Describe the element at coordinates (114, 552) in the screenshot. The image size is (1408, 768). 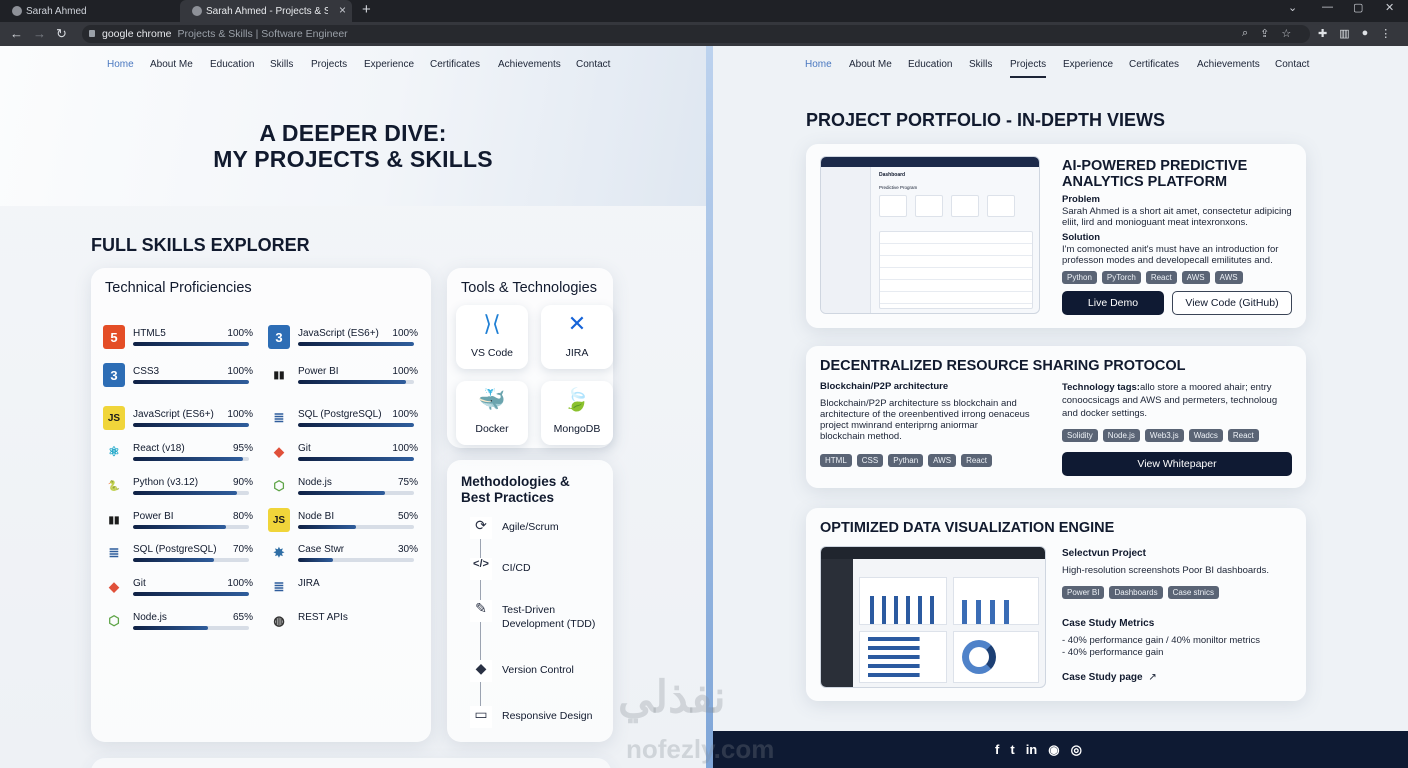
I see `database-icon: ≣` at that location.